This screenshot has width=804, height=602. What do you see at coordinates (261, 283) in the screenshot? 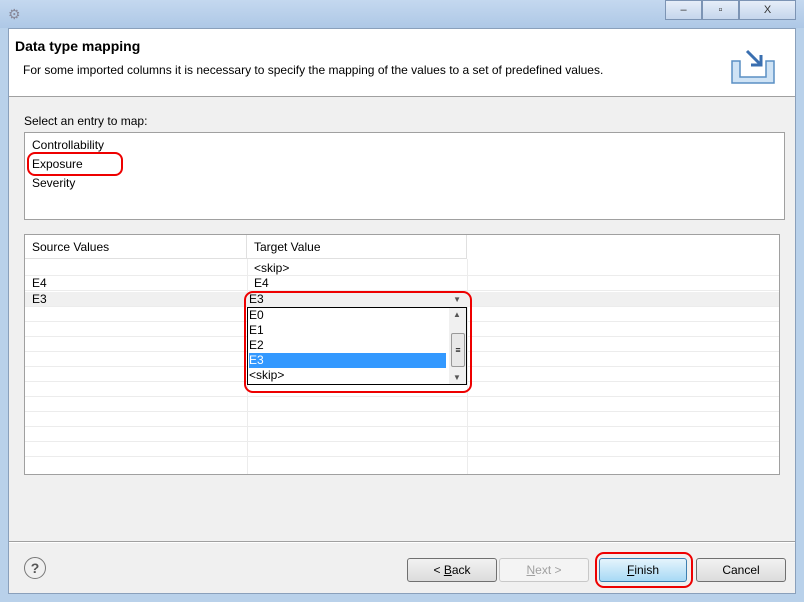
I see `target-cell: E4` at bounding box center [261, 283].